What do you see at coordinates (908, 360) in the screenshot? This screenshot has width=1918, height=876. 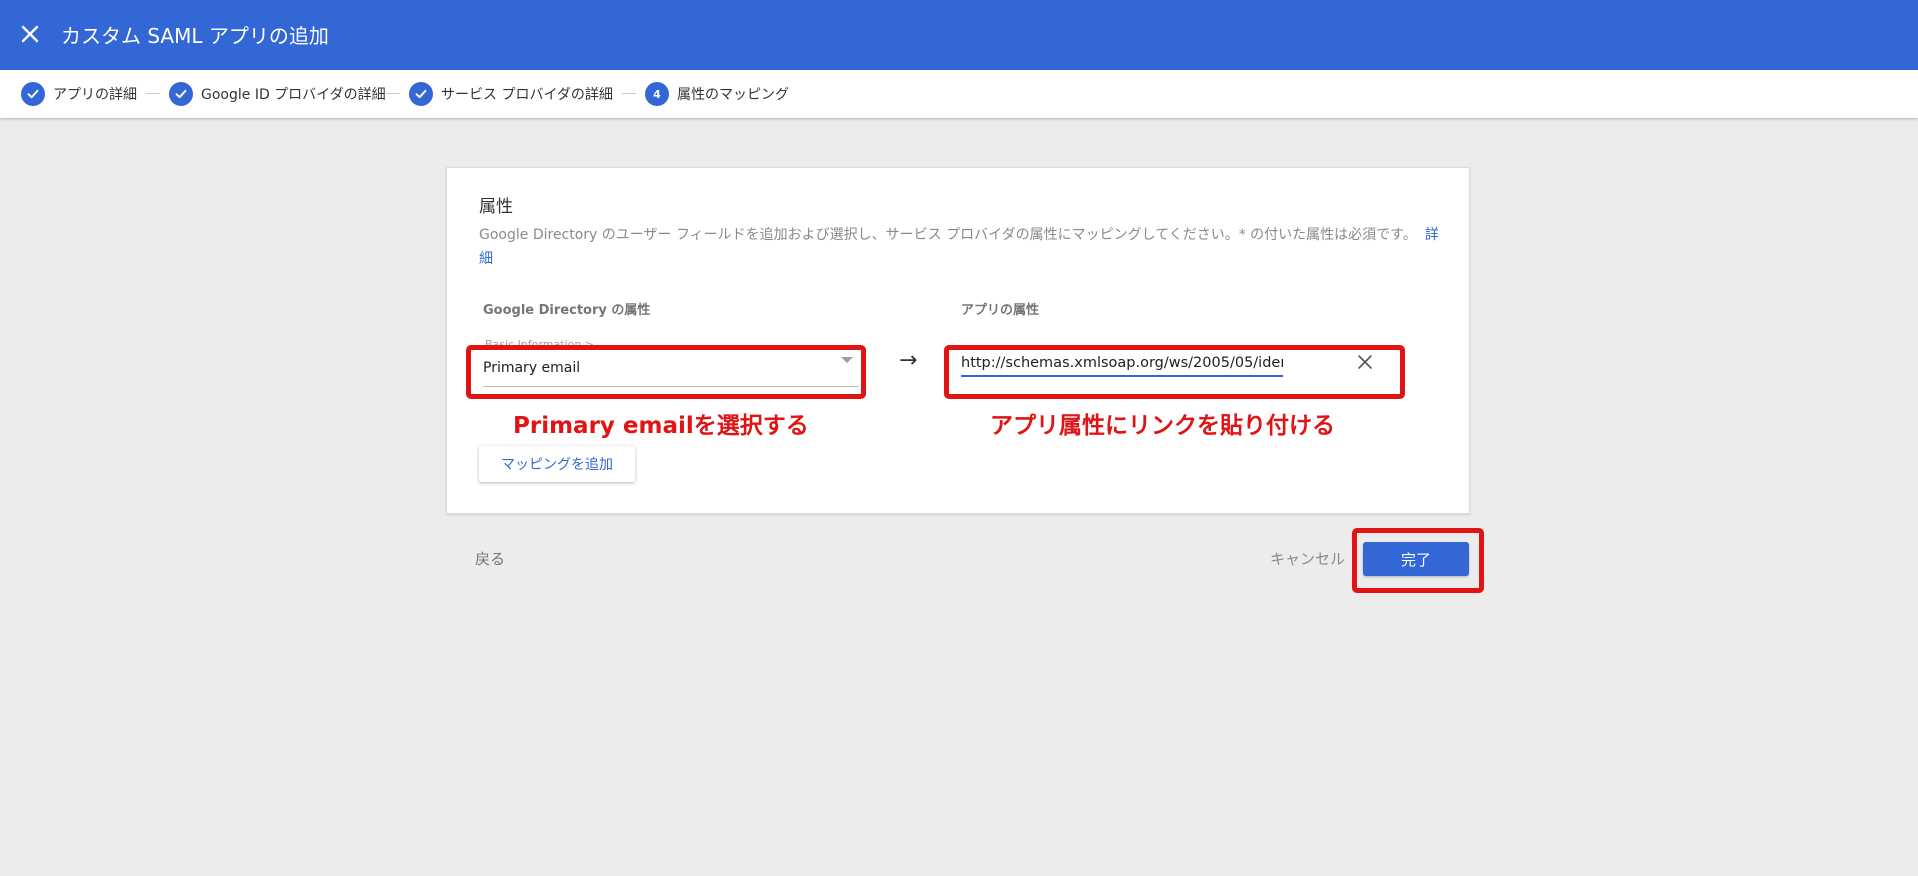 I see `mapping-arrow-icon: →` at bounding box center [908, 360].